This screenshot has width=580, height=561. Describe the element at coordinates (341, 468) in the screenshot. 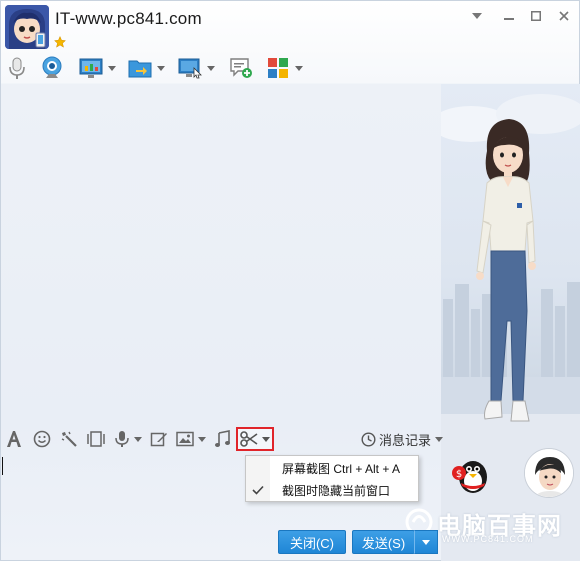

I see `menu-item-label: 屏幕截图 Ctrl + Alt + A` at that location.